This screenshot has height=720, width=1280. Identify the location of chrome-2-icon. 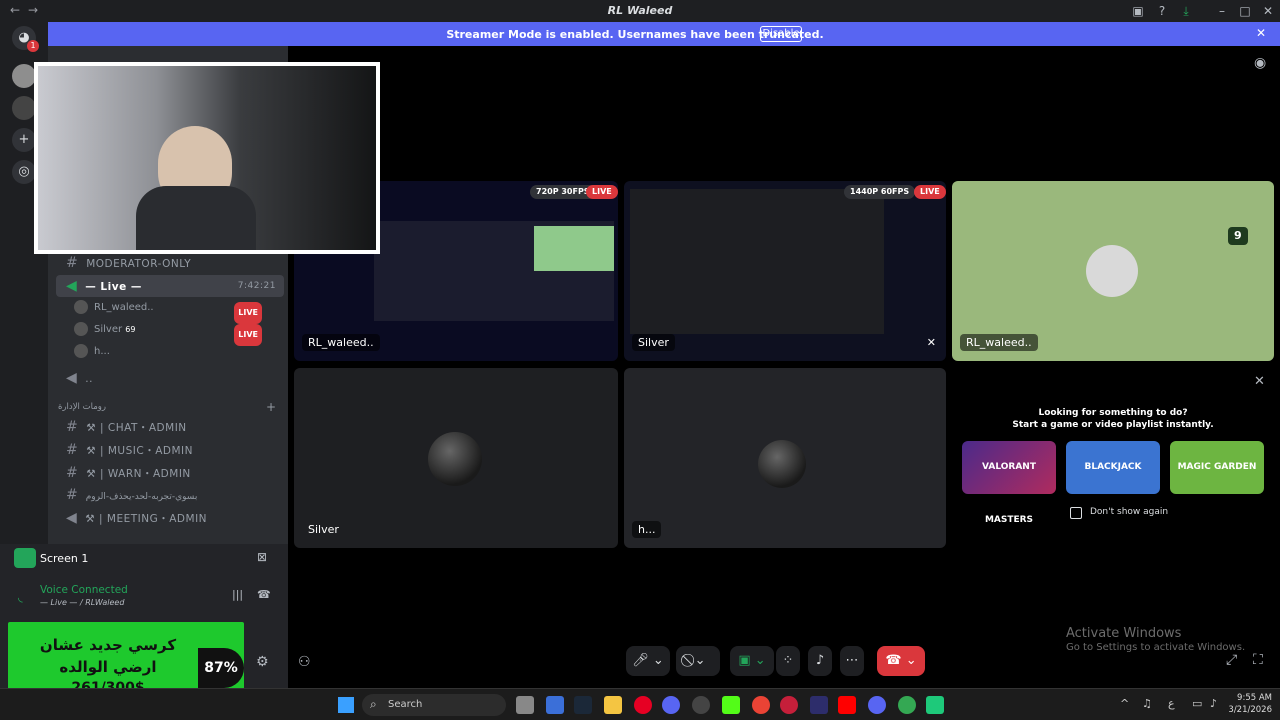
(907, 705).